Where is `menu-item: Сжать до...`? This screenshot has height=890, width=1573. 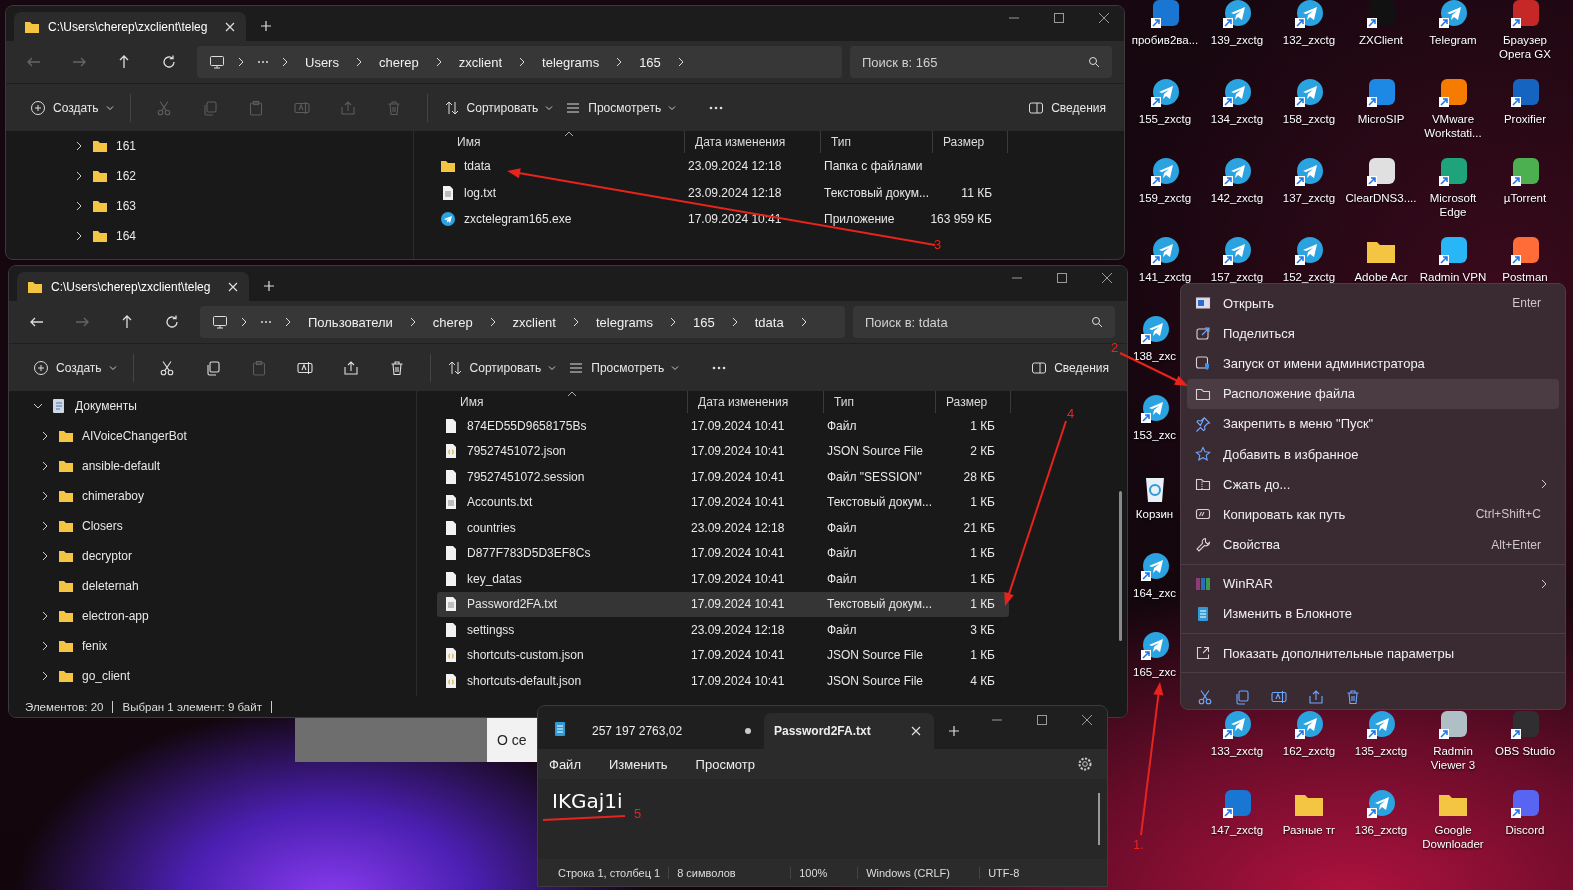 menu-item: Сжать до... is located at coordinates (1373, 484).